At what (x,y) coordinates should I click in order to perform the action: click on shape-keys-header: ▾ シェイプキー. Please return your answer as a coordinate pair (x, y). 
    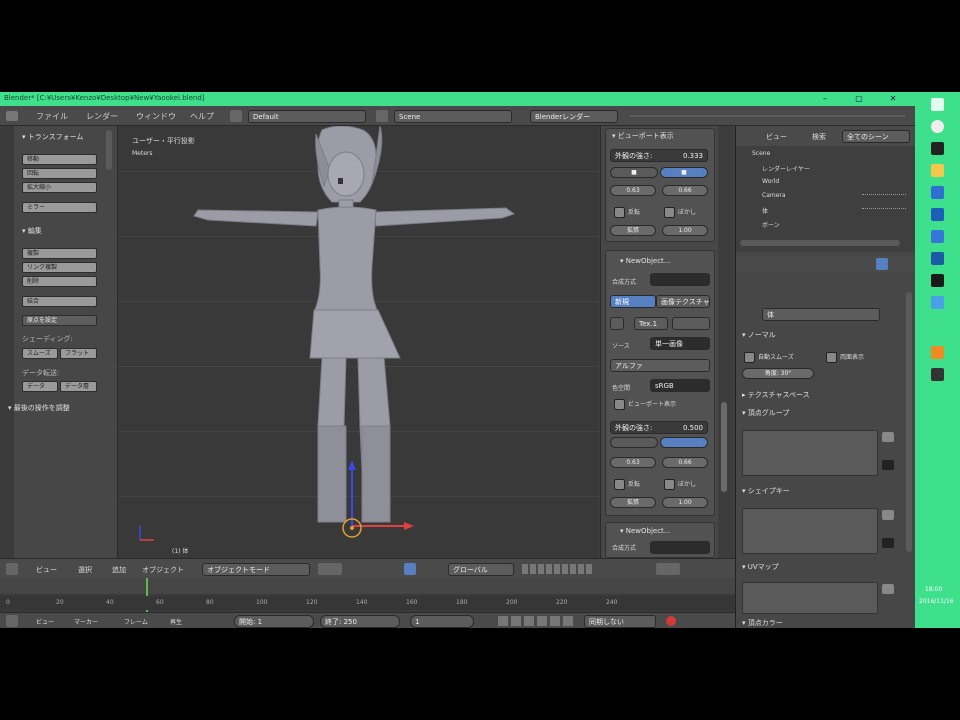
    Looking at the image, I should click on (766, 491).